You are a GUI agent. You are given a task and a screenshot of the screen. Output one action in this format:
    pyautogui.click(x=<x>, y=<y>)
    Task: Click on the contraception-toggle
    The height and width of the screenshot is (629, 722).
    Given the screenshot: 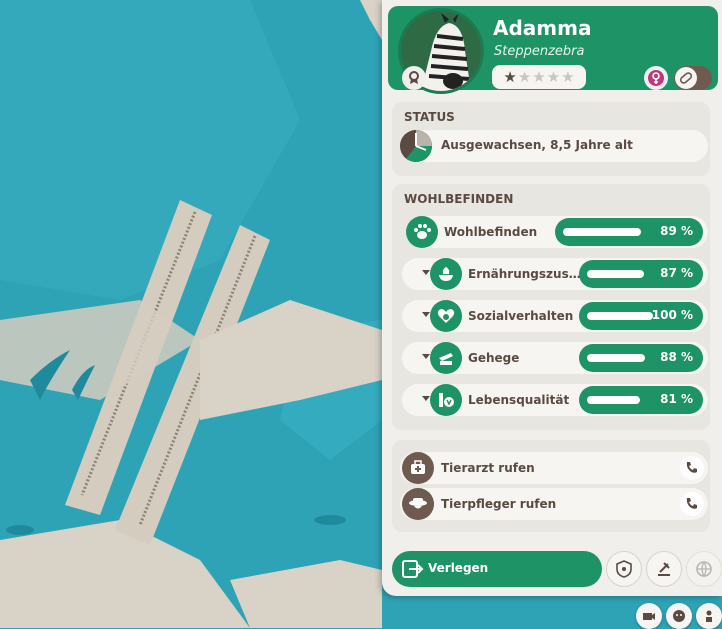 What is the action you would take?
    pyautogui.click(x=693, y=78)
    